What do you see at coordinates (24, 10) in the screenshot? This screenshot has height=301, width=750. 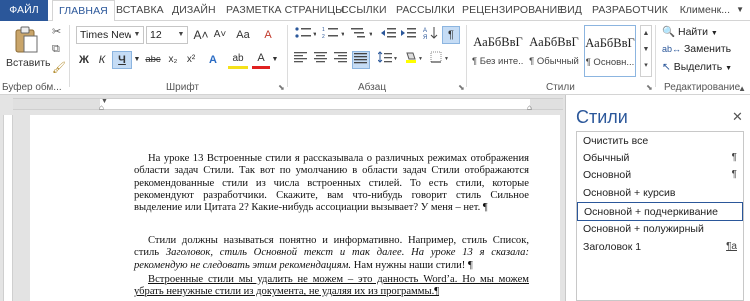 I see `tab-file: ФАЙЛ` at bounding box center [24, 10].